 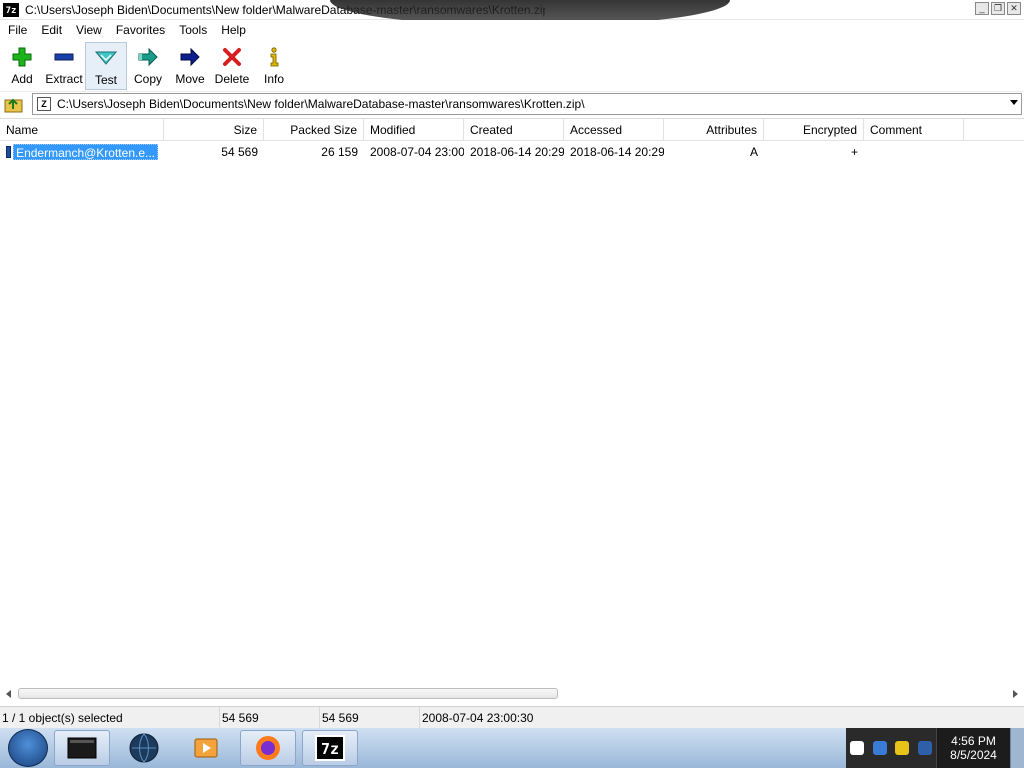 I want to click on system-tray: 4:56 PM 8/5/2024, so click(x=935, y=748).